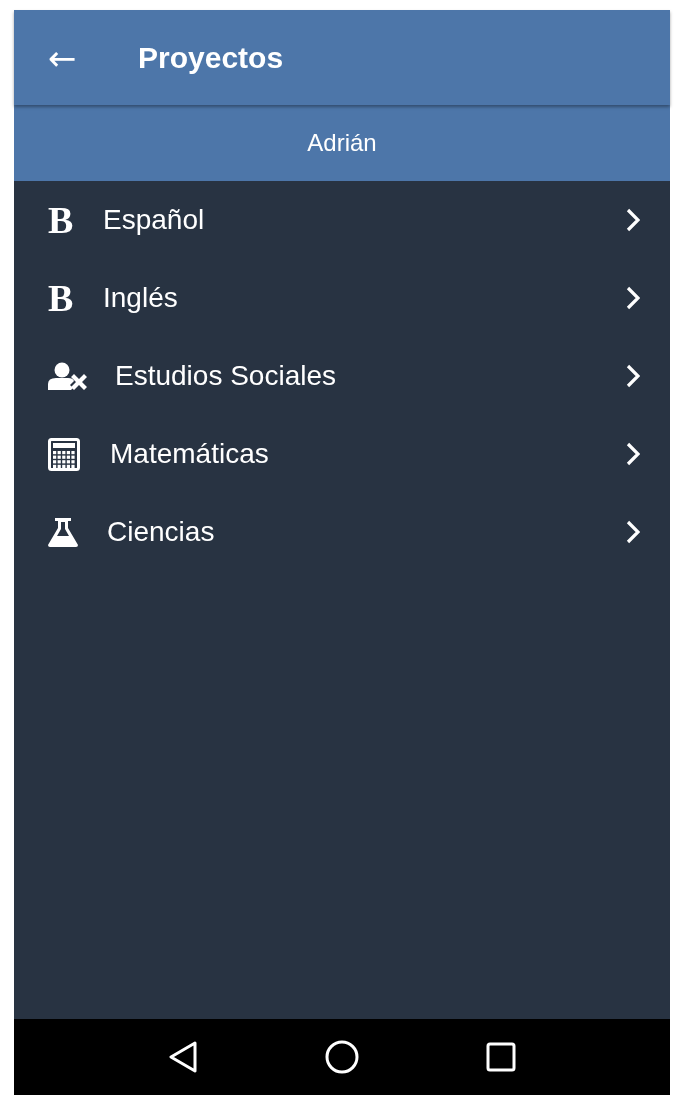 Image resolution: width=678 pixels, height=1095 pixels. Describe the element at coordinates (183, 1057) in the screenshot. I see `back-triangle-icon` at that location.